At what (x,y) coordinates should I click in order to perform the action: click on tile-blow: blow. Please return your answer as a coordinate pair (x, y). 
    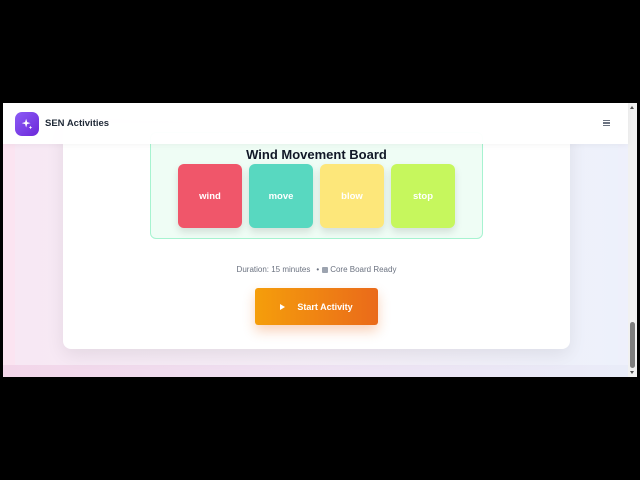
    Looking at the image, I should click on (352, 196).